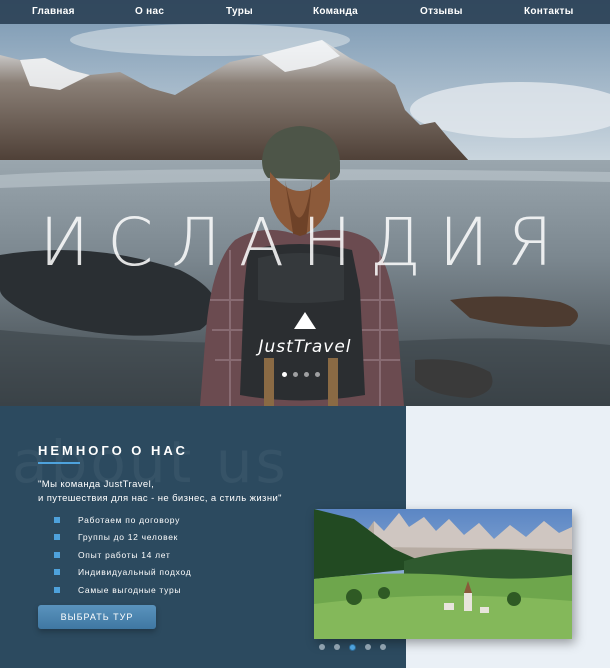  What do you see at coordinates (59, 463) in the screenshot?
I see `about-title-underline` at bounding box center [59, 463].